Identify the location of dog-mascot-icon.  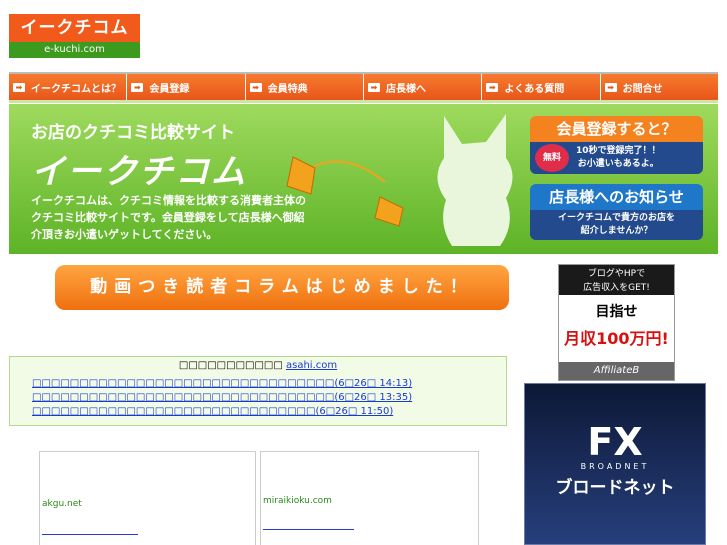
(475, 180).